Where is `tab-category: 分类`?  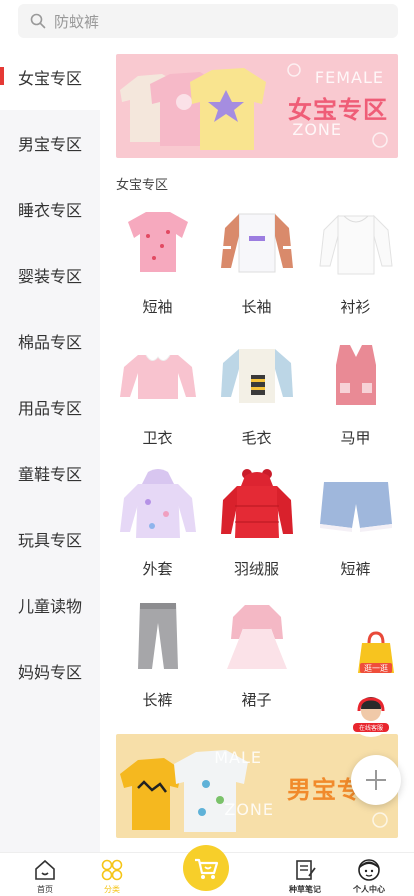 tab-category: 分类 is located at coordinates (112, 874).